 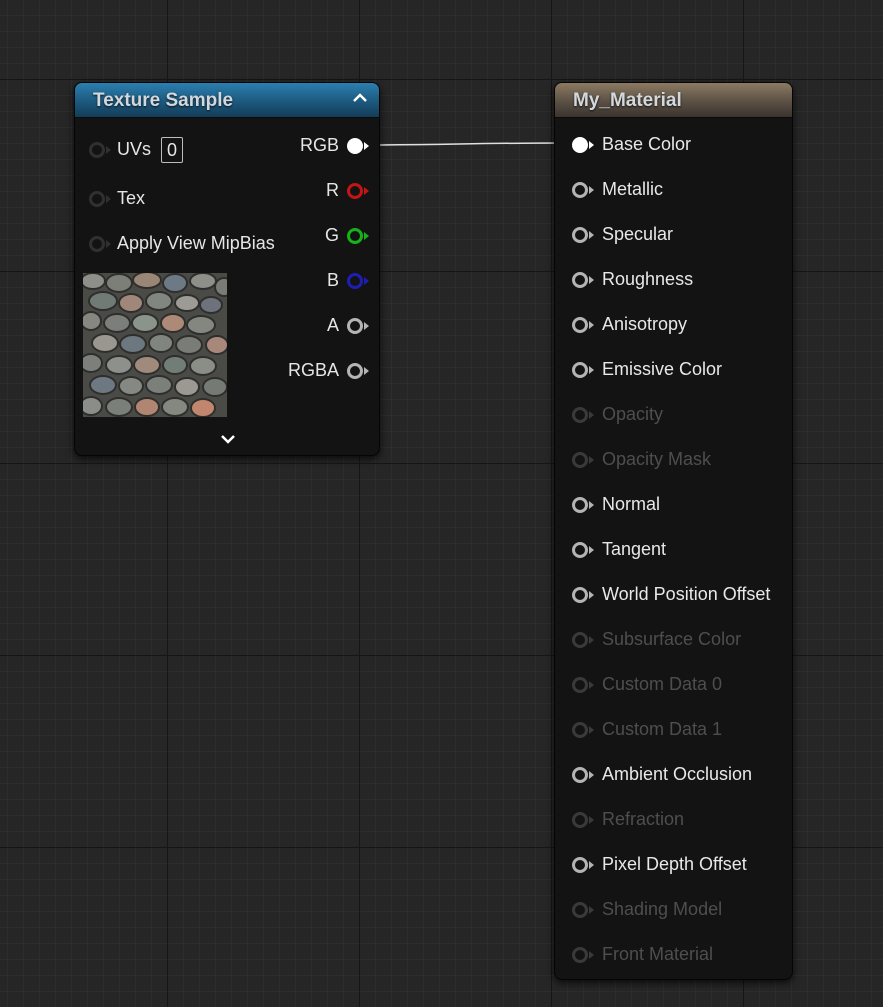 I want to click on r-pin-icon, so click(x=358, y=191).